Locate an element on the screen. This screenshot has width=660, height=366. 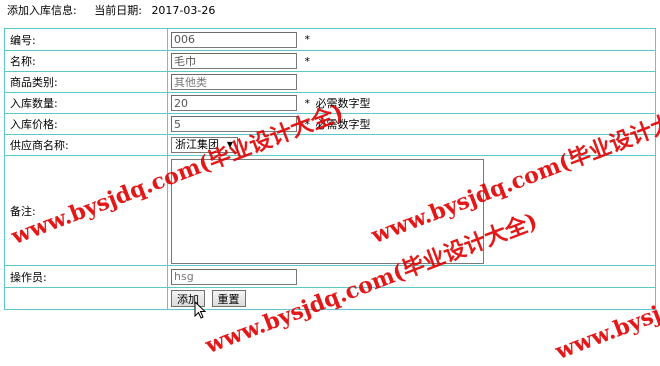
row-price: 入库价格: * 必需数字型 is located at coordinates (330, 124).